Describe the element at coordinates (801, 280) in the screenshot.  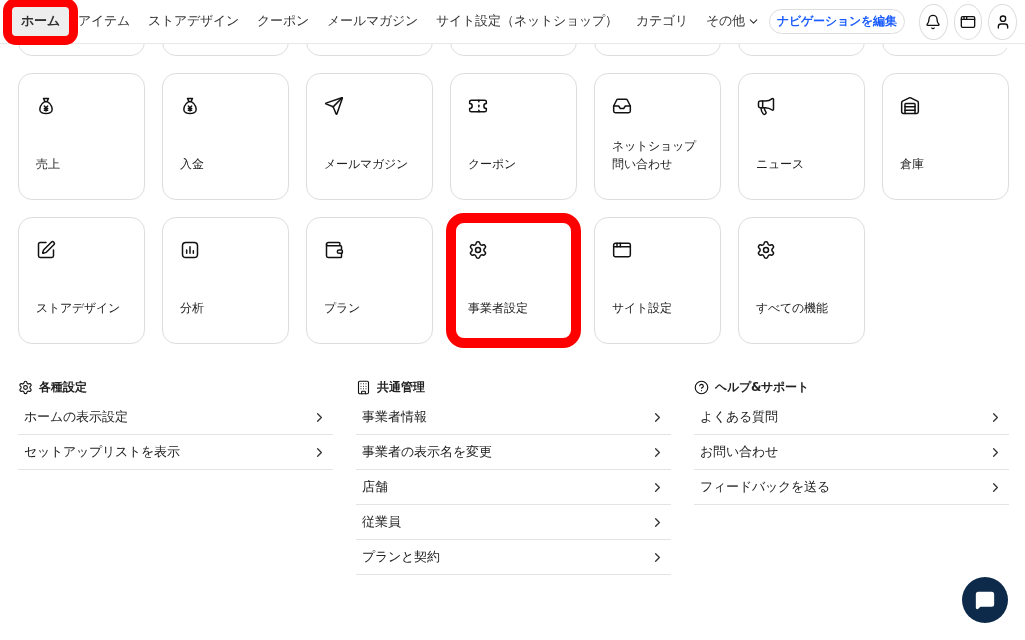
I see `feature-card: すべての機能` at that location.